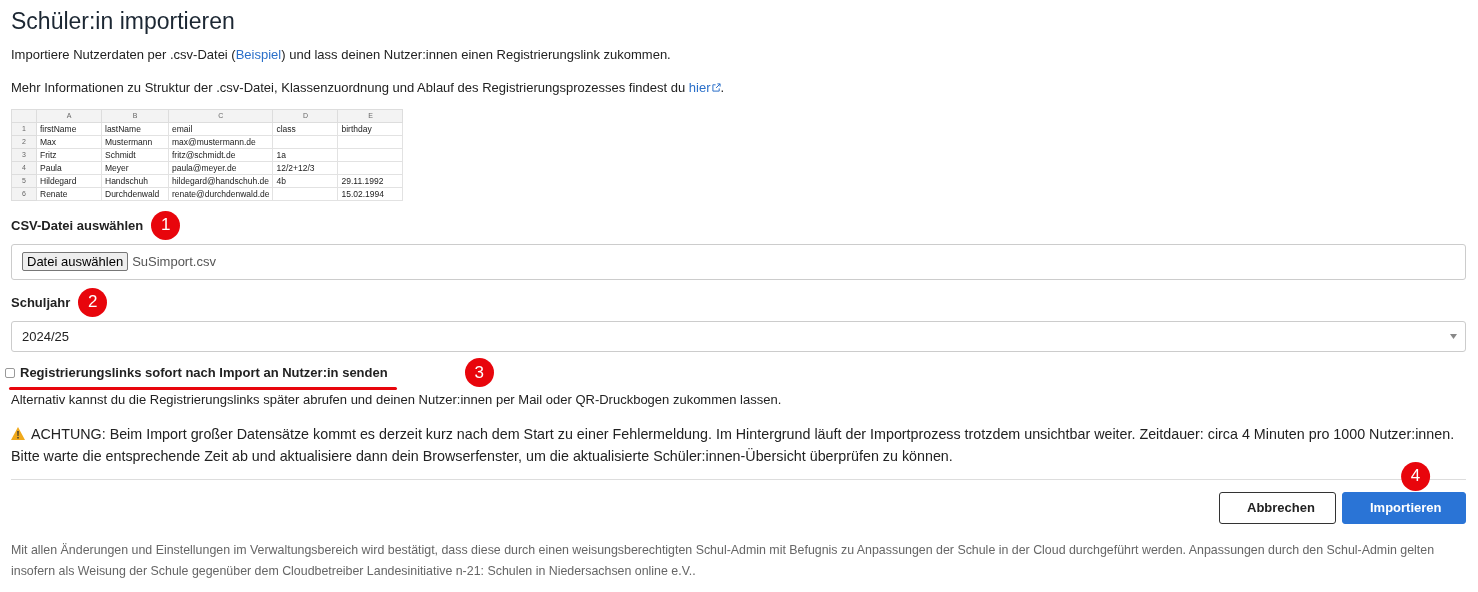 The width and height of the screenshot is (1478, 592). What do you see at coordinates (220, 129) in the screenshot?
I see `table-cell: email` at bounding box center [220, 129].